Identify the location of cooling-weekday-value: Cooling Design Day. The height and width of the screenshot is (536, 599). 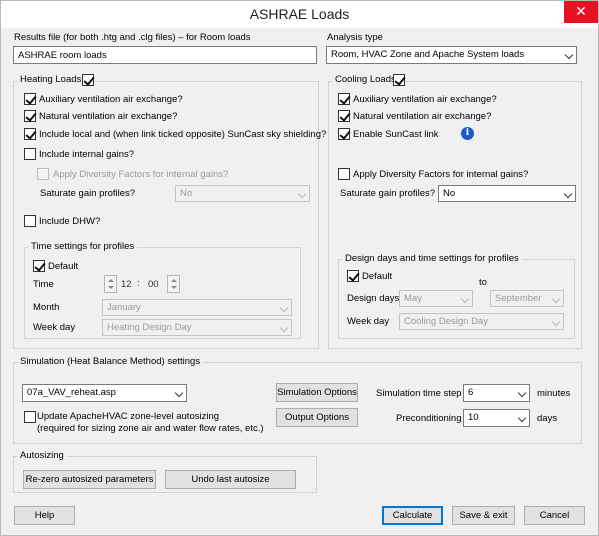
(446, 321).